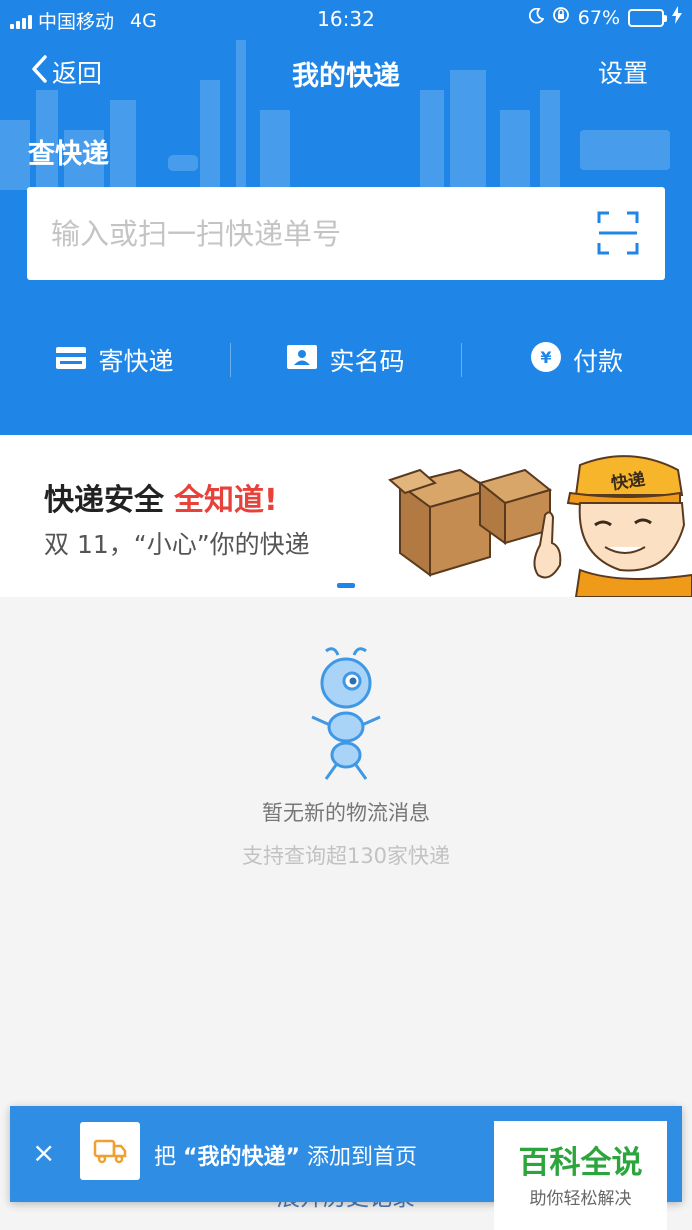  Describe the element at coordinates (361, 1157) in the screenshot. I see `add-suffix: 添加到首页` at that location.